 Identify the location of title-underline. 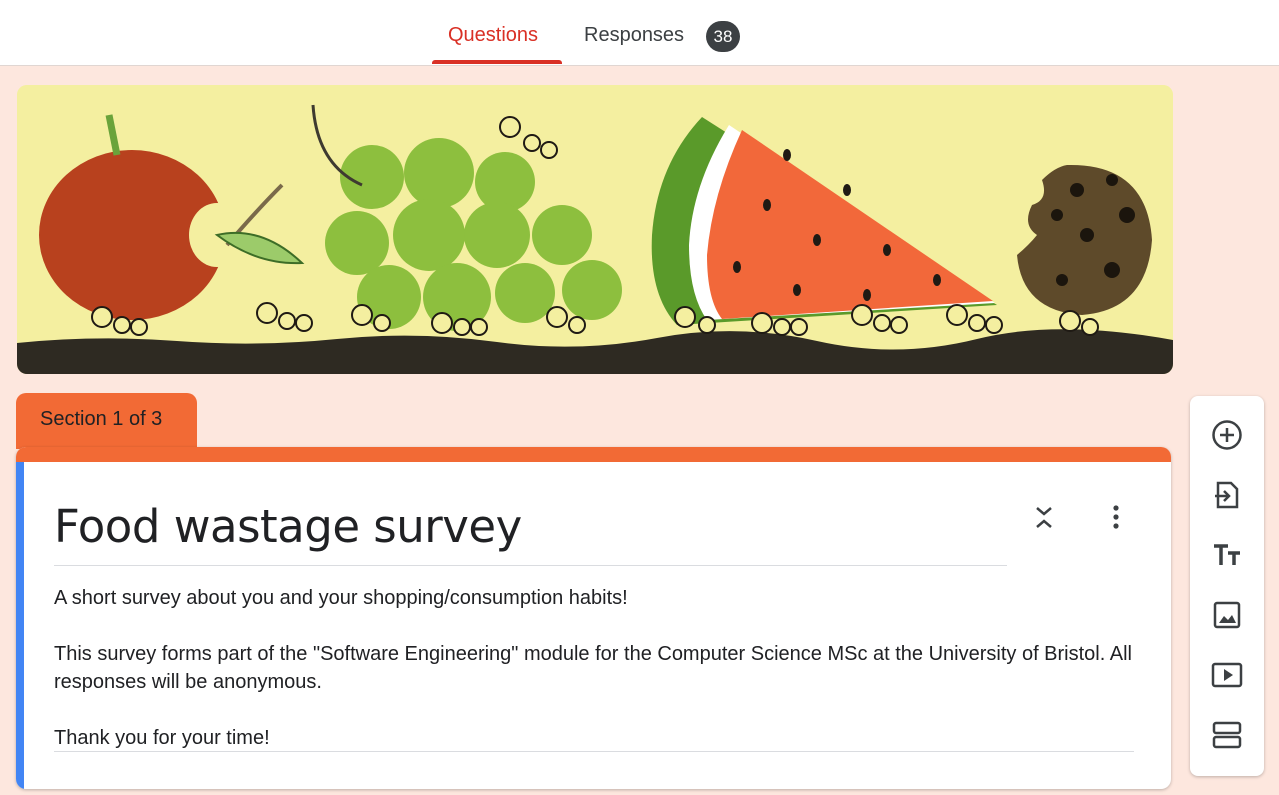
(530, 565).